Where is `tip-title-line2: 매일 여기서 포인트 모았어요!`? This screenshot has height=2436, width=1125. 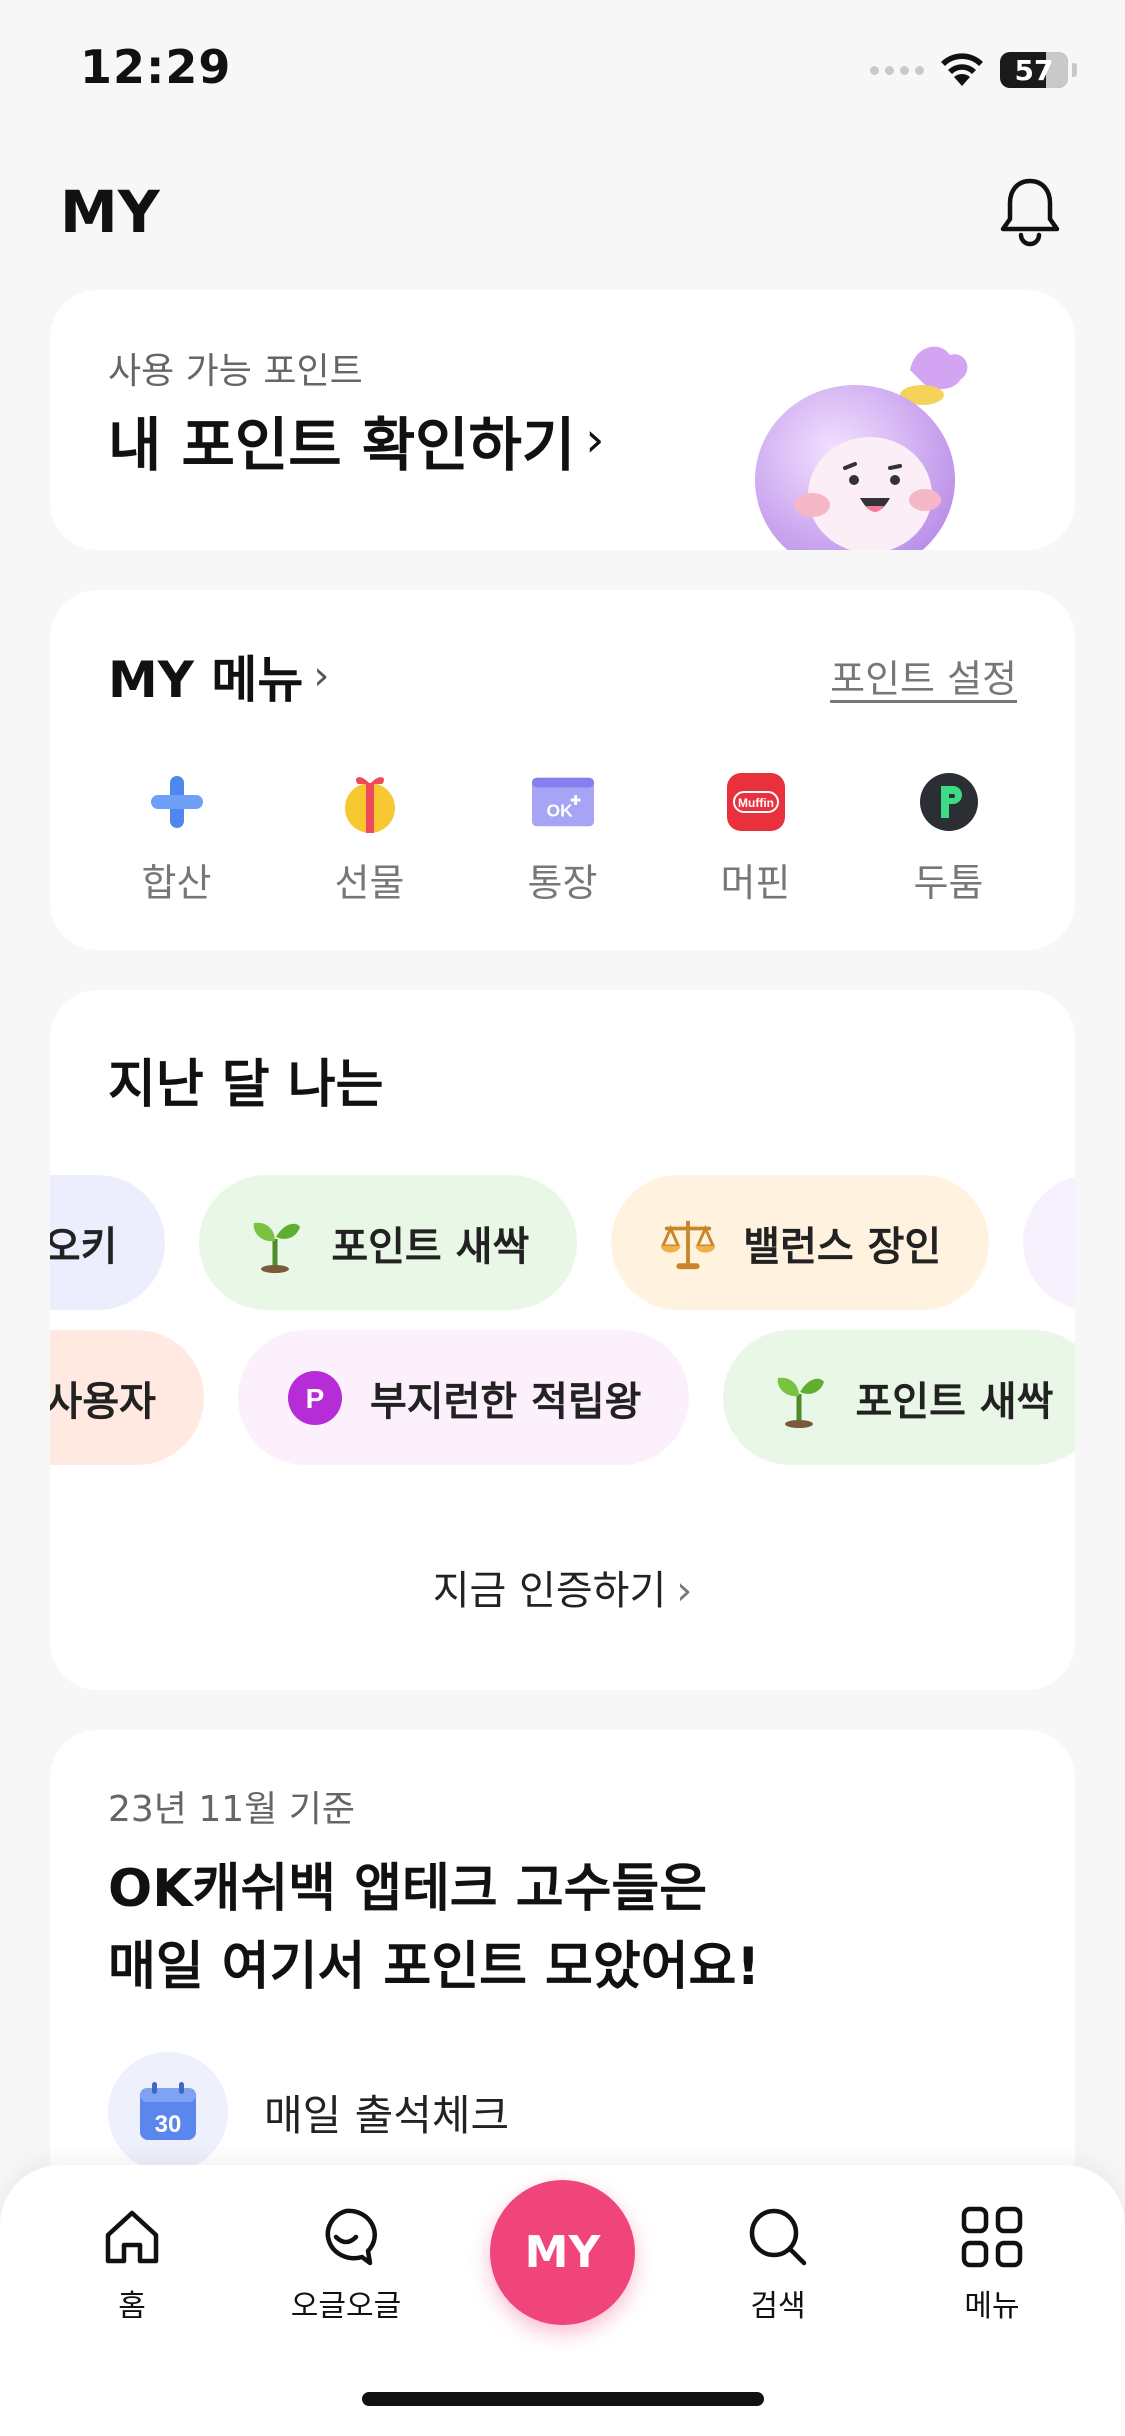
tip-title-line2: 매일 여기서 포인트 모았어요! is located at coordinates (434, 1967).